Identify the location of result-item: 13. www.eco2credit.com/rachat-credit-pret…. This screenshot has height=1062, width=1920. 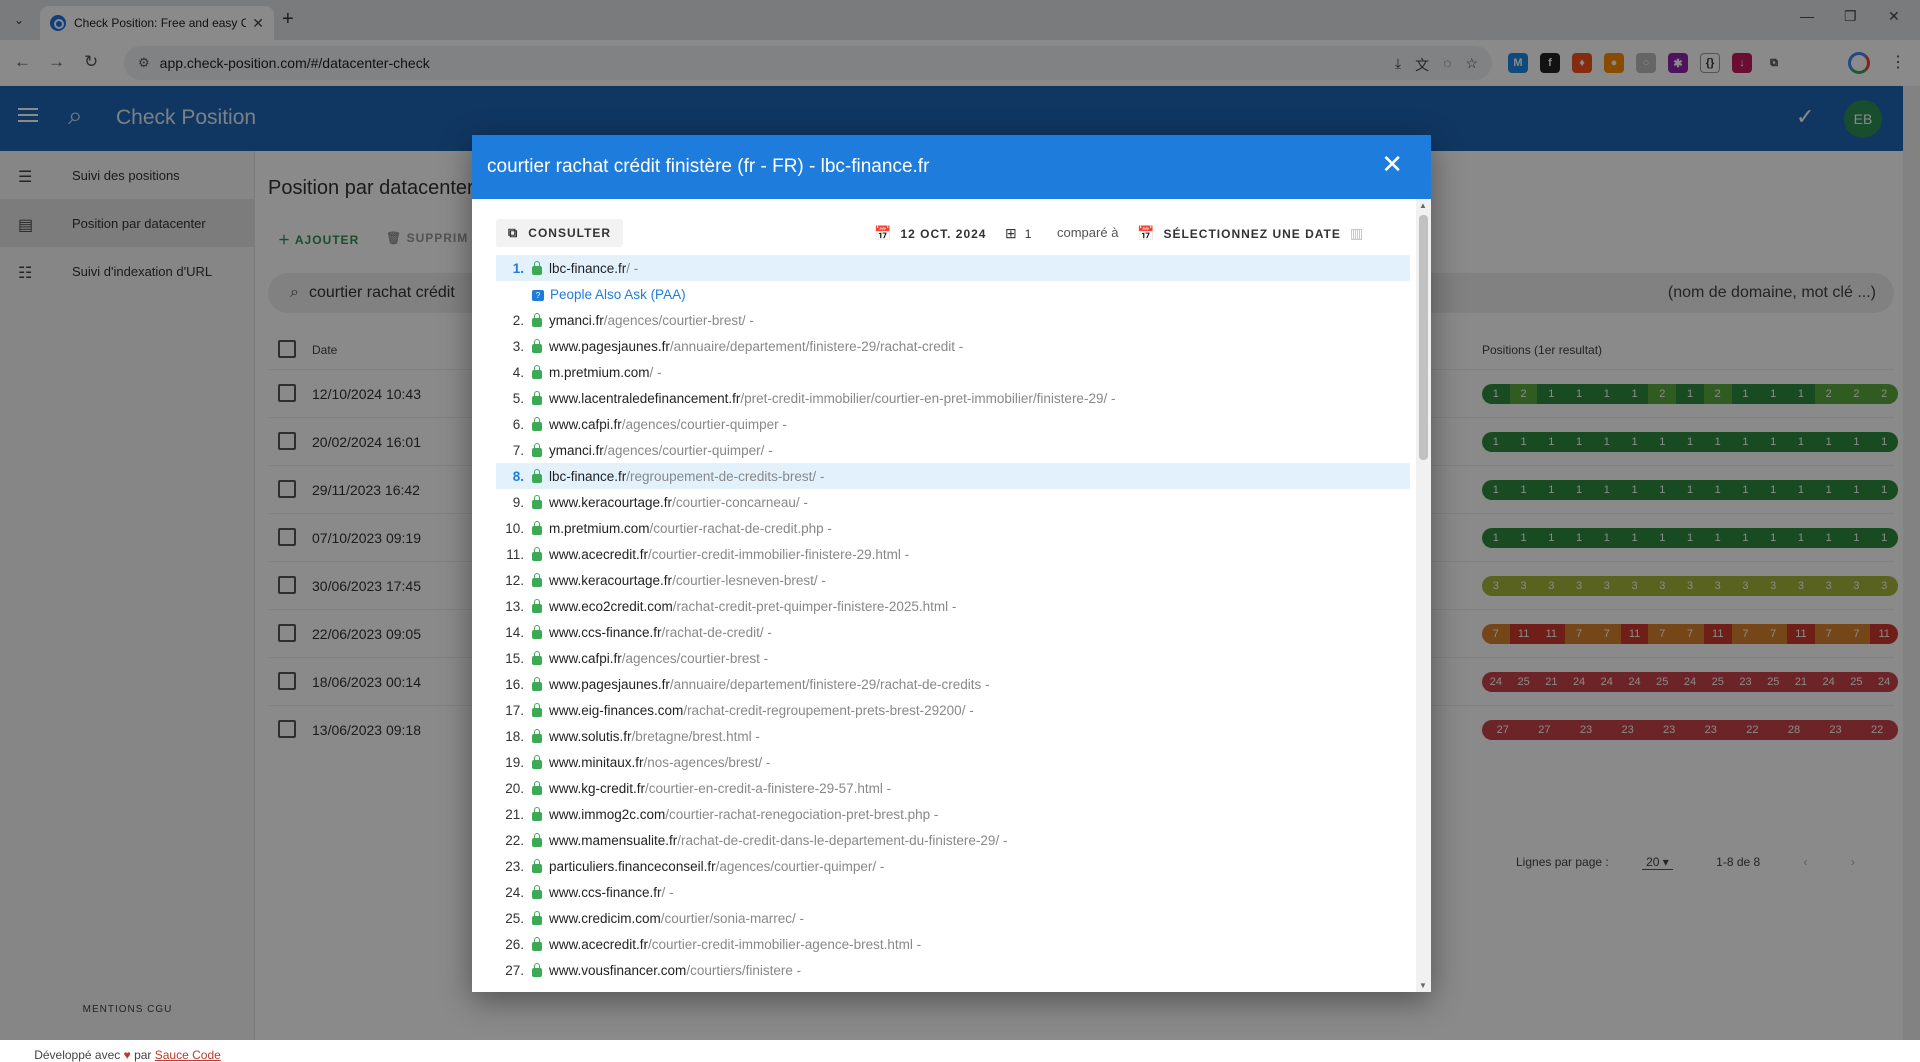
(953, 606).